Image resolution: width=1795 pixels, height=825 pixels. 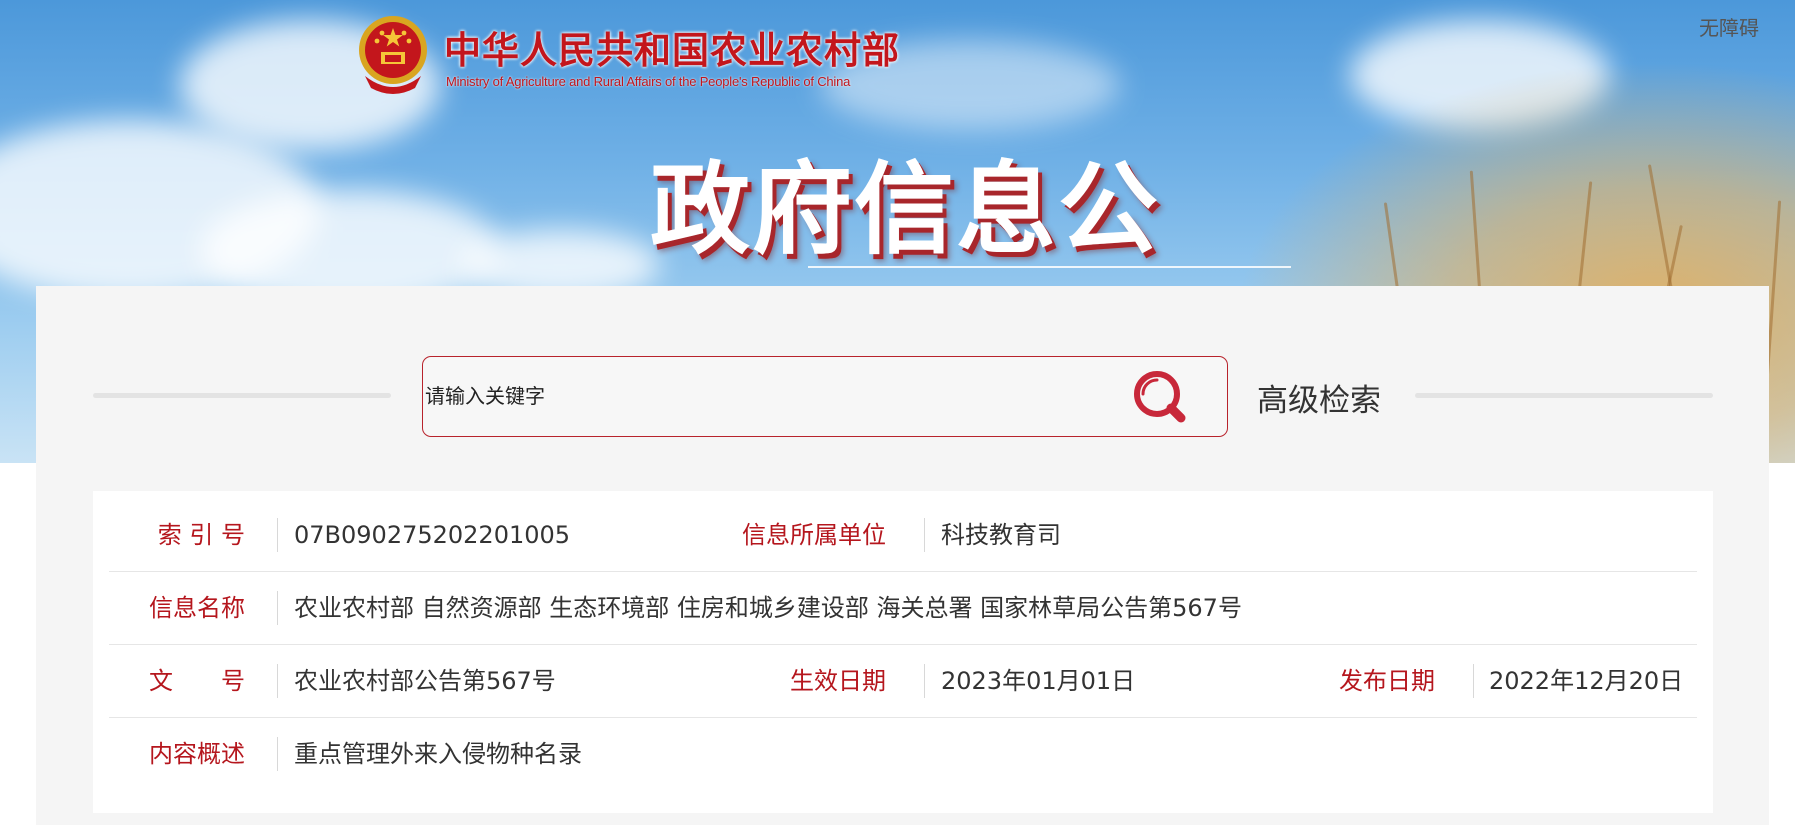 I want to click on search-bar, so click(x=825, y=396).